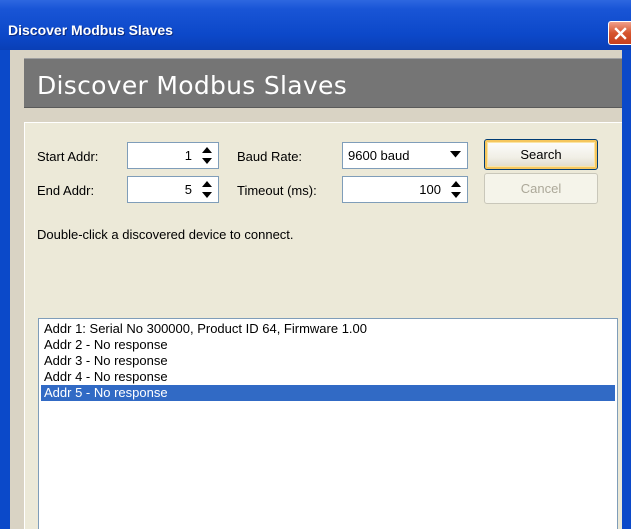  What do you see at coordinates (66, 190) in the screenshot?
I see `end-addr-label: End Addr:` at bounding box center [66, 190].